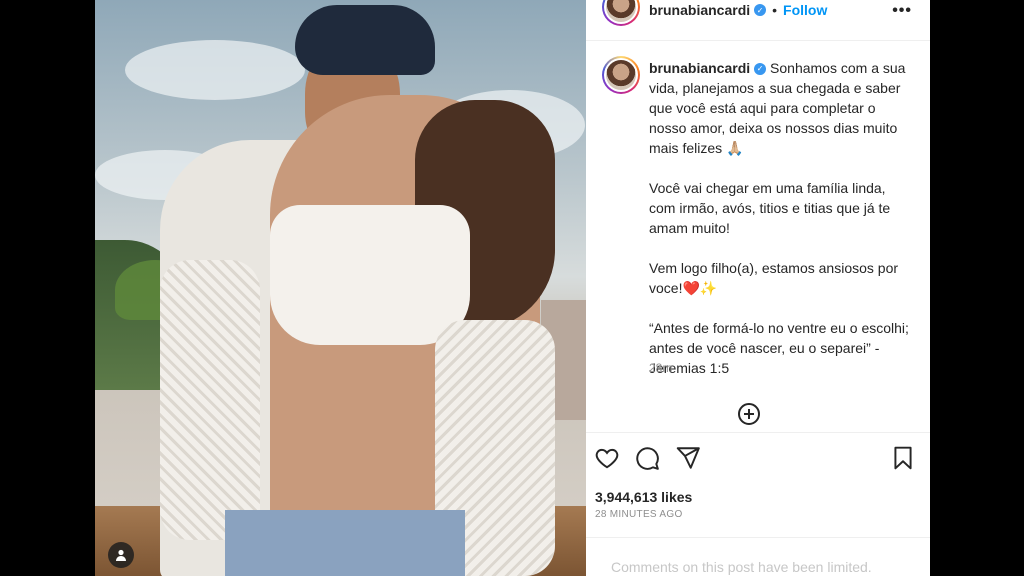 The image size is (1024, 576). Describe the element at coordinates (699, 10) in the screenshot. I see `username: brunabiancardi` at that location.